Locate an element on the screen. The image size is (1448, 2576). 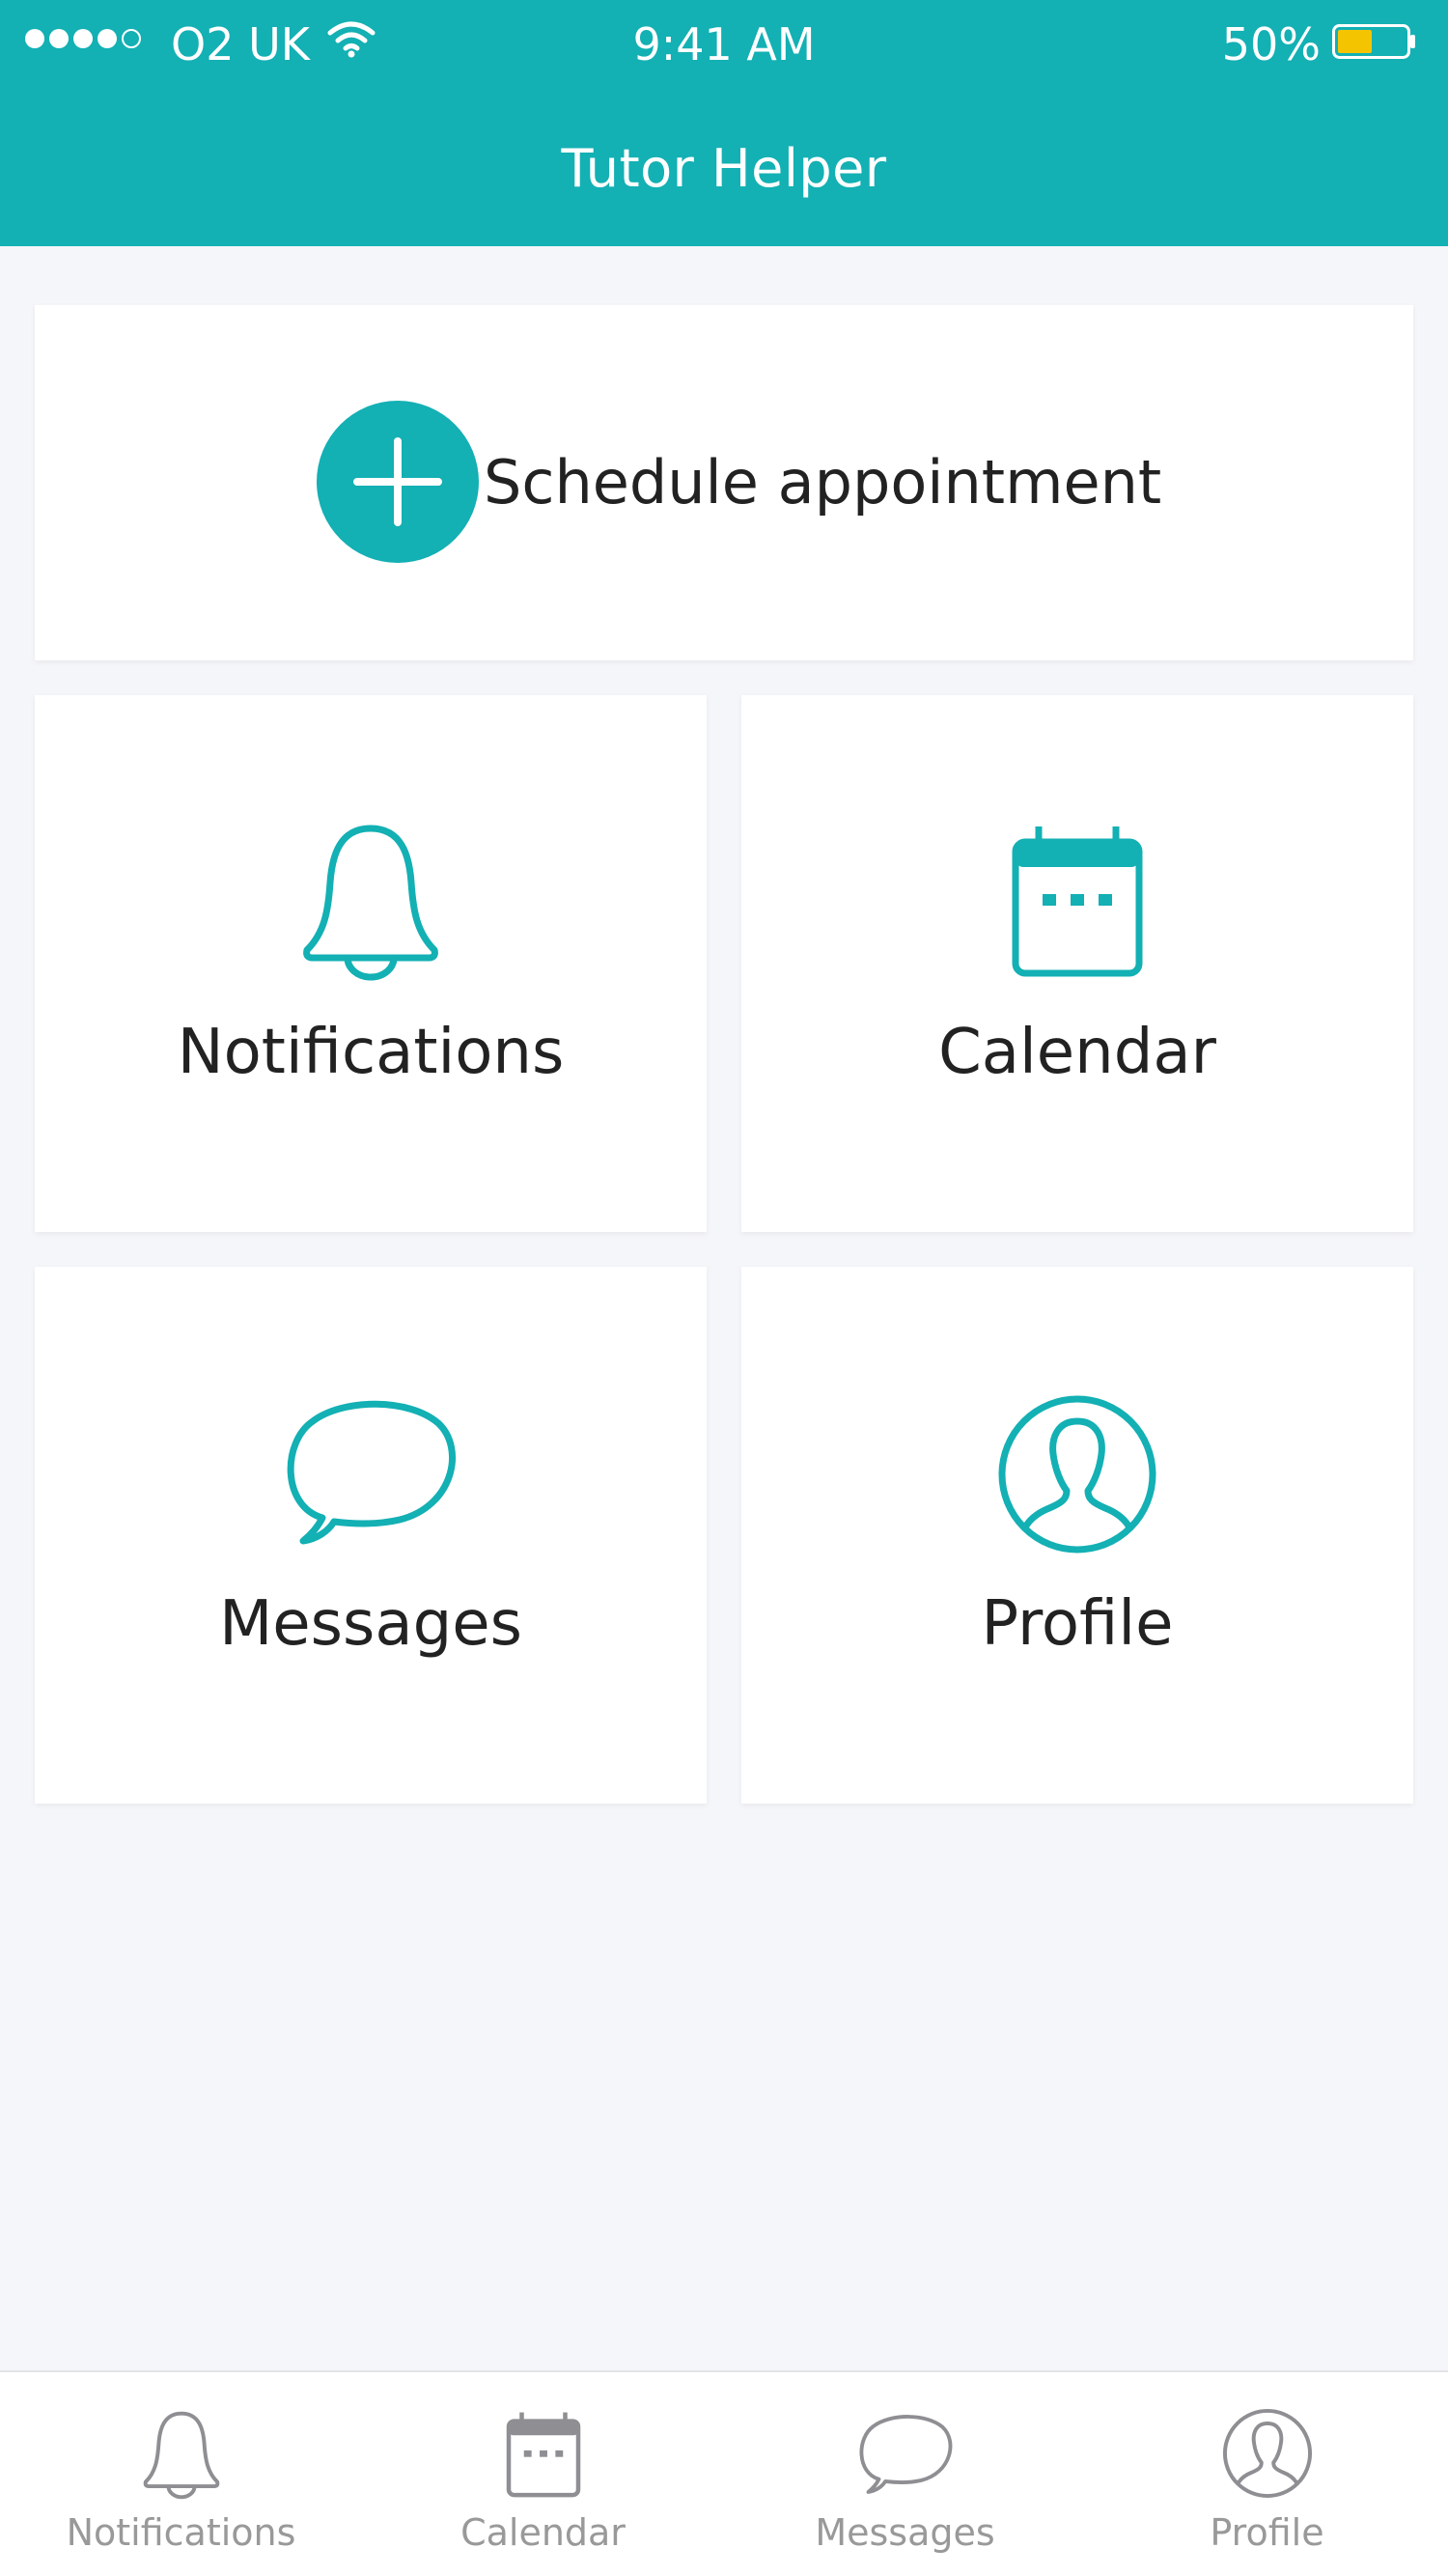
battery-percent: 50% is located at coordinates (1271, 44).